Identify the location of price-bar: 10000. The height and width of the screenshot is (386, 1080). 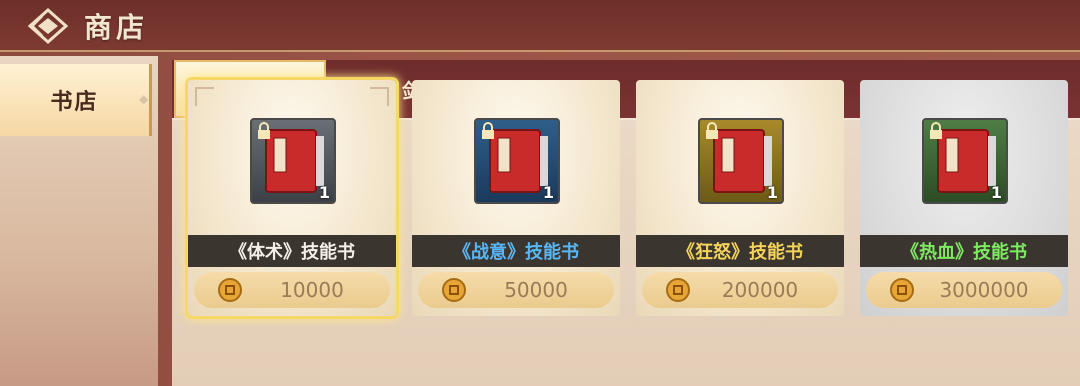
(292, 290).